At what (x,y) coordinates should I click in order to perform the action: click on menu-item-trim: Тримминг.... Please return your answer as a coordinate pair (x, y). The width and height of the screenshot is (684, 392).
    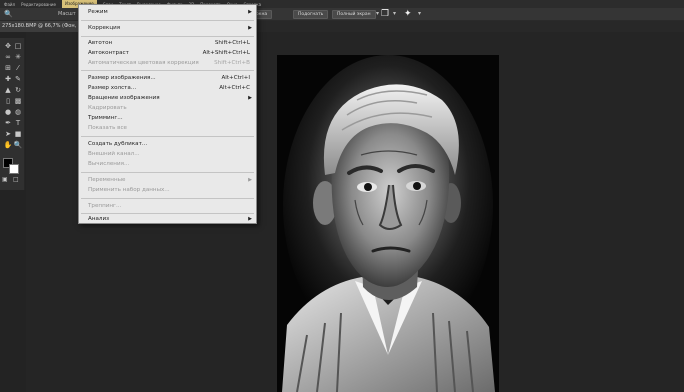
    Looking at the image, I should click on (167, 118).